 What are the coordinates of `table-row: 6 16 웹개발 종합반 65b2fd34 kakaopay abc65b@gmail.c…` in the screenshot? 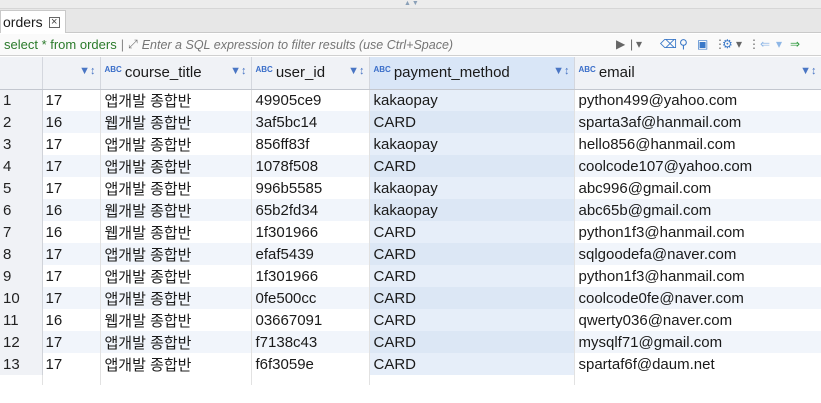 It's located at (410, 210).